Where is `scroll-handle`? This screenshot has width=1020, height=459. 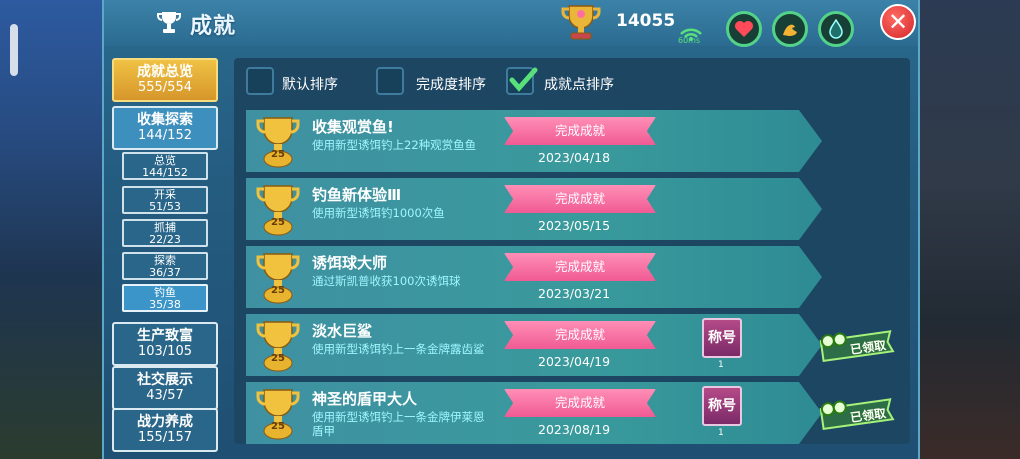 scroll-handle is located at coordinates (14, 50).